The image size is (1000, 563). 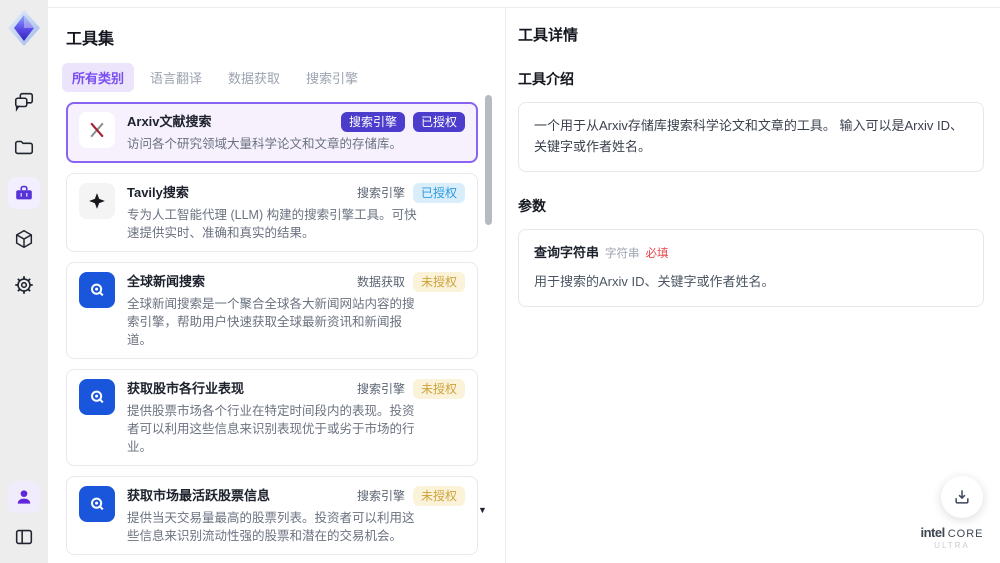 What do you see at coordinates (199, 495) in the screenshot?
I see `tool-name: 获取市场最活跃股票信息` at bounding box center [199, 495].